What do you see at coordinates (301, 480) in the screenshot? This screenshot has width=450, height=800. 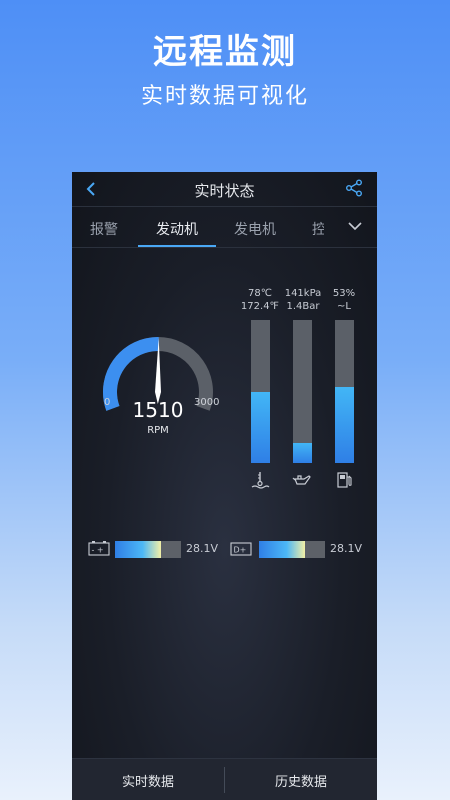 I see `oil-can-icon` at bounding box center [301, 480].